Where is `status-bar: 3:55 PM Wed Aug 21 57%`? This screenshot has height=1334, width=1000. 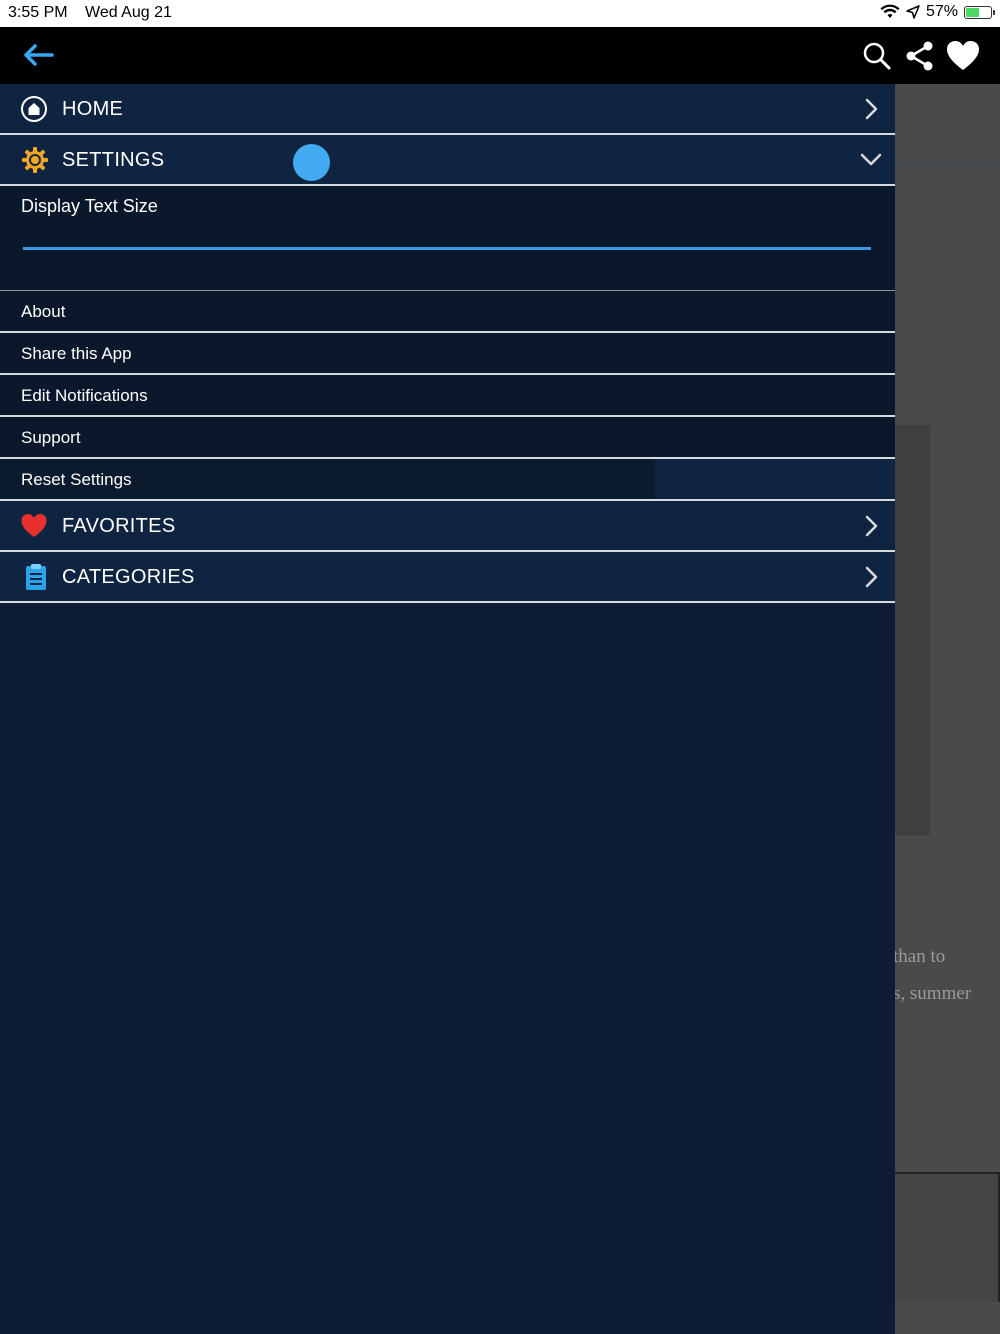 status-bar: 3:55 PM Wed Aug 21 57% is located at coordinates (500, 13).